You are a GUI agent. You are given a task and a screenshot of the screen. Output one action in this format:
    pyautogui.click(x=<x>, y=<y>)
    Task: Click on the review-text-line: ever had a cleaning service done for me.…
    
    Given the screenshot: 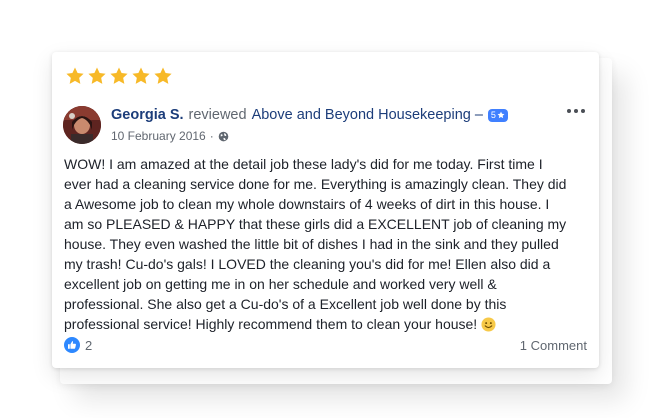 What is the action you would take?
    pyautogui.click(x=315, y=184)
    